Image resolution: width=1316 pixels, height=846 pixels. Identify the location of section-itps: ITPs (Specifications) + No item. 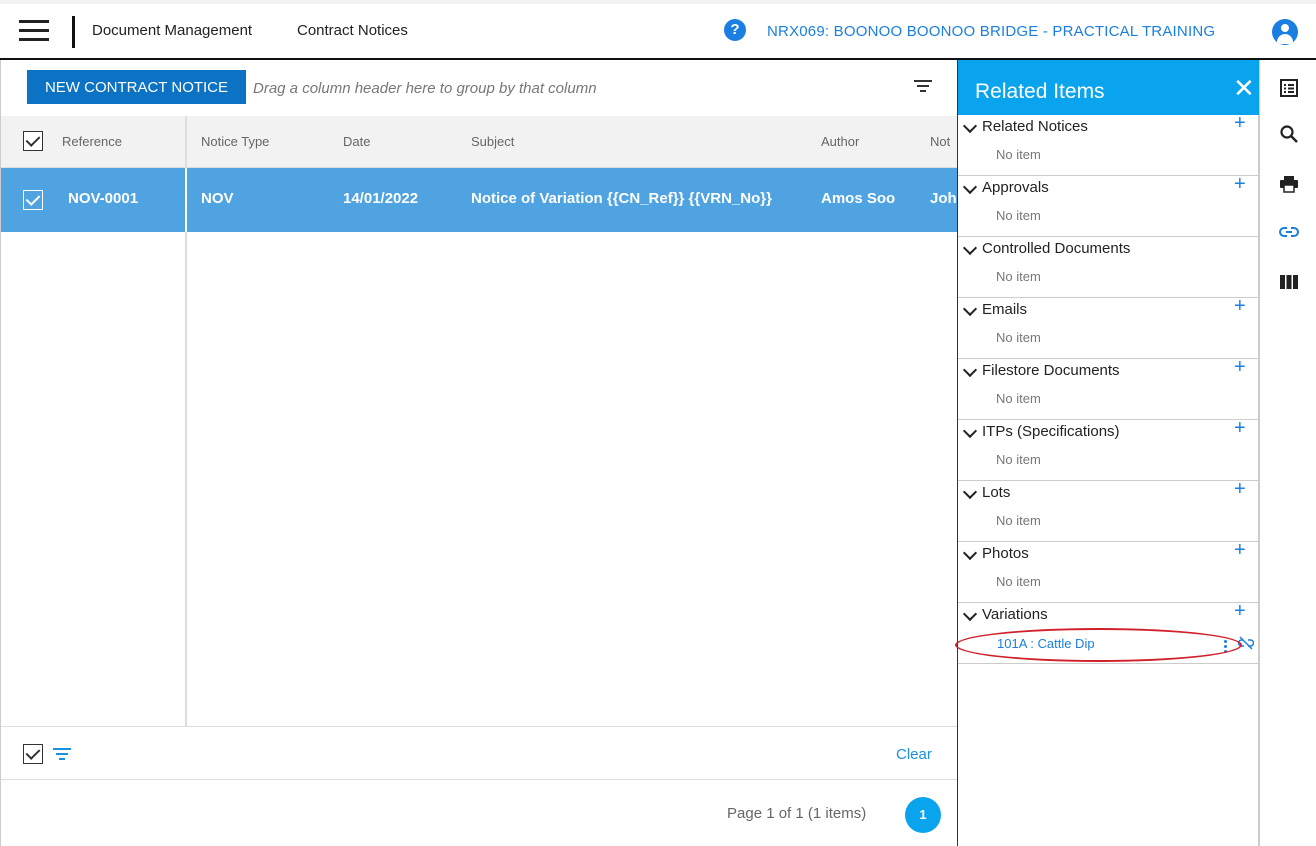
(1108, 449).